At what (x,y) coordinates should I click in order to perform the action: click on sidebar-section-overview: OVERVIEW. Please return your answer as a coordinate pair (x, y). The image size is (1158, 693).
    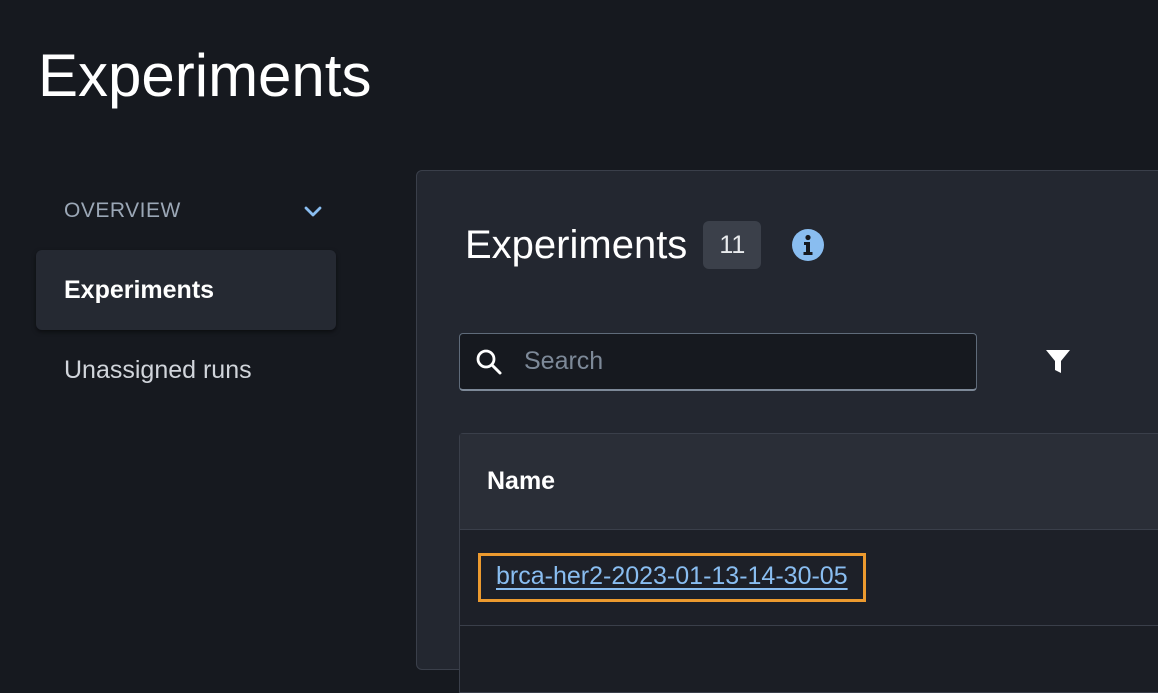
    Looking at the image, I should click on (186, 211).